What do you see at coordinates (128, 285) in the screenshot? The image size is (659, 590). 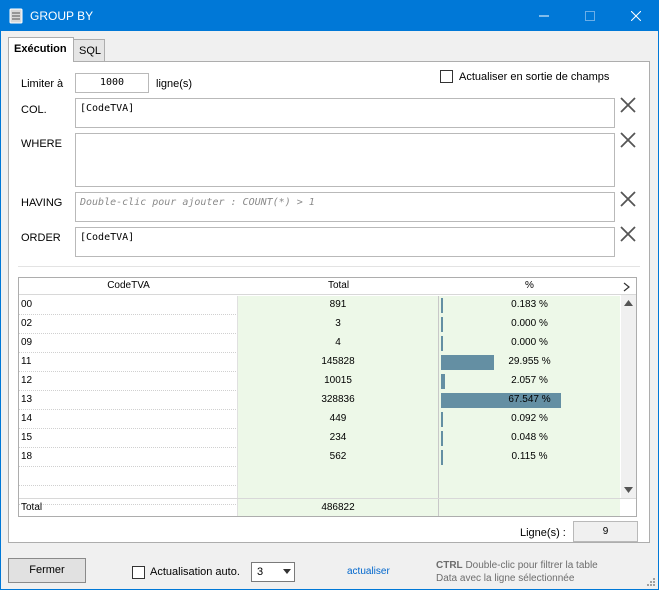 I see `column-header-codetva: CodeTVA` at bounding box center [128, 285].